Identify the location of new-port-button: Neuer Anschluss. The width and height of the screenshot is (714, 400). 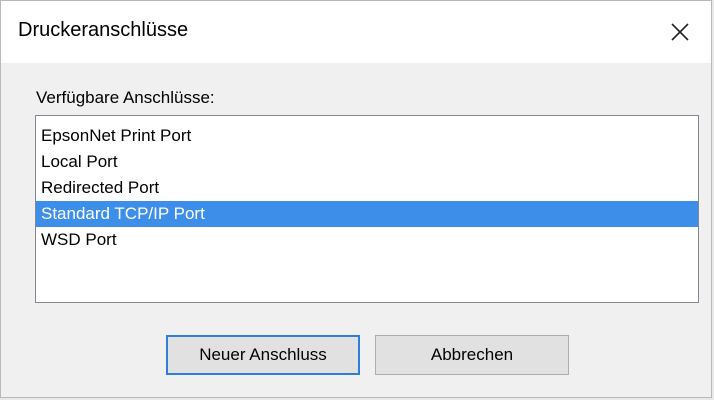
(263, 355).